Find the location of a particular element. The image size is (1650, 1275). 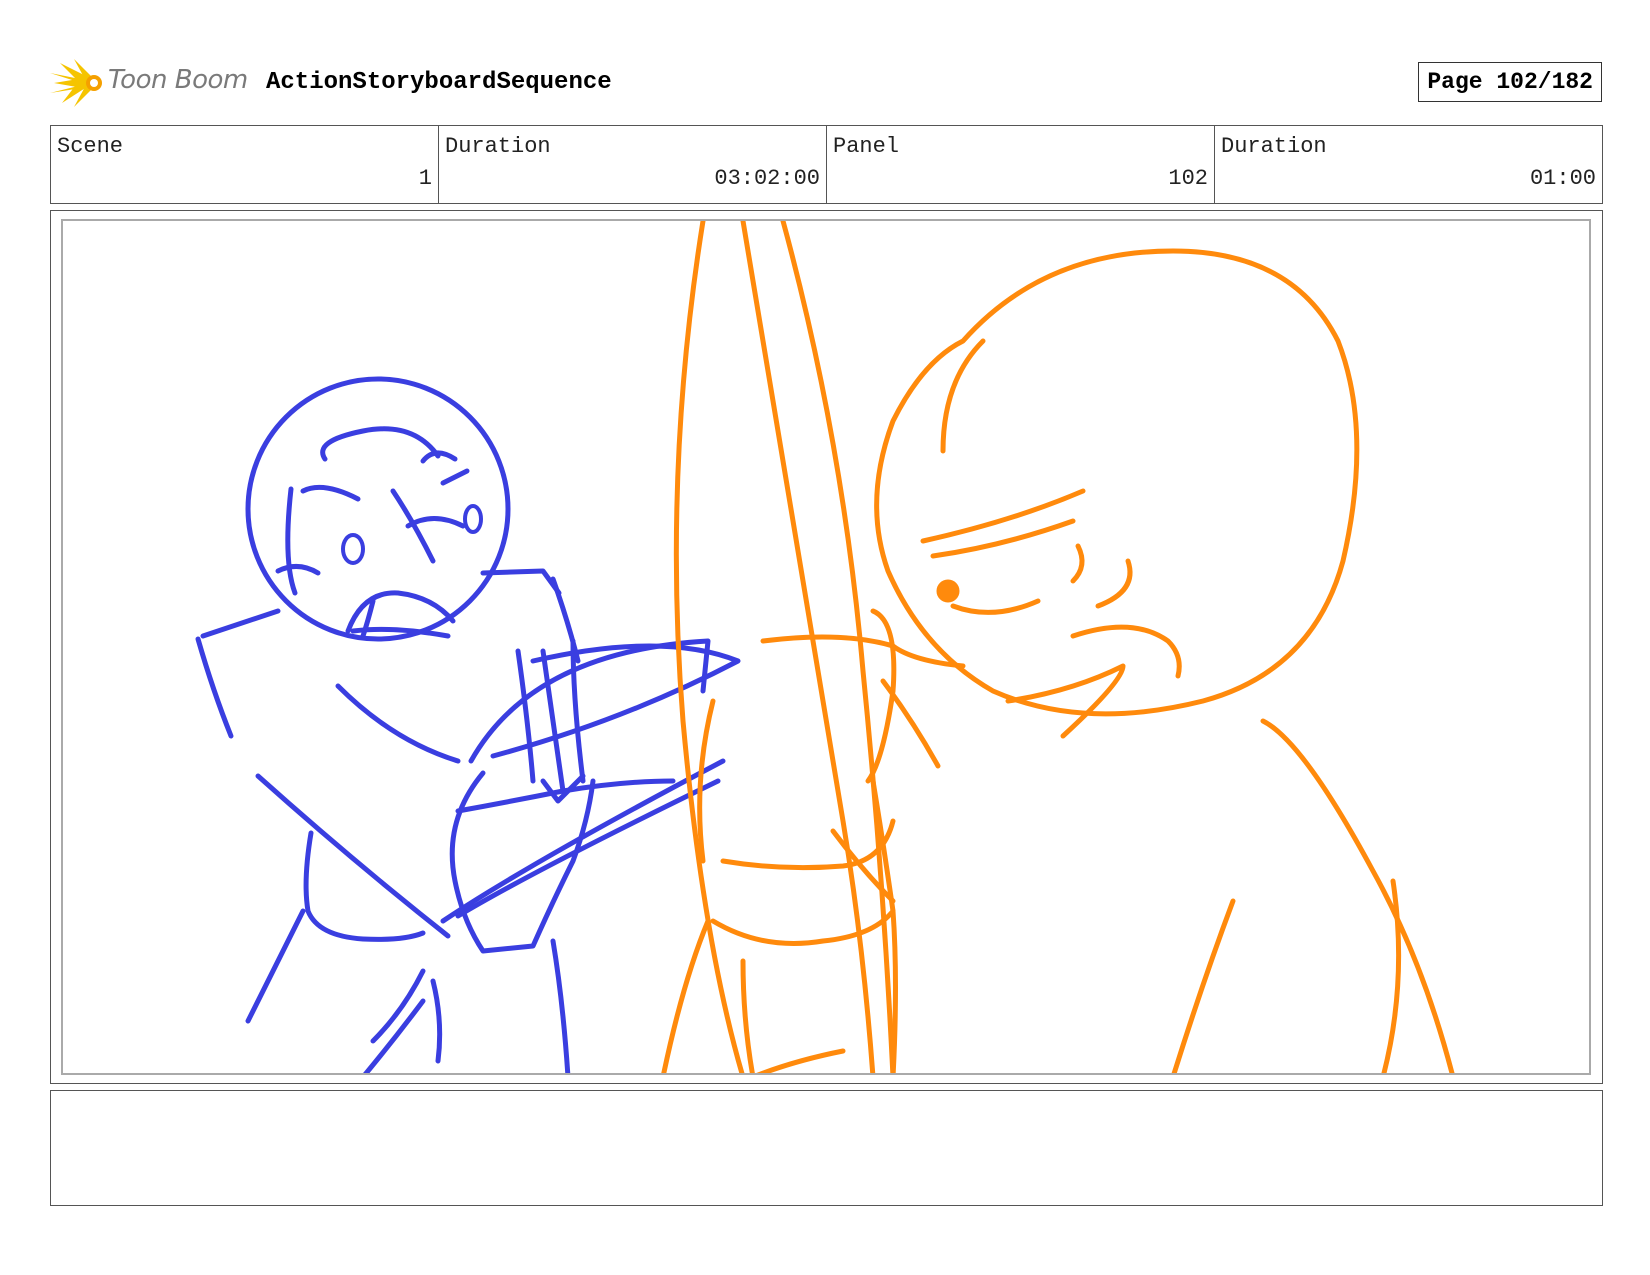

panel-notes-box is located at coordinates (826, 1148).